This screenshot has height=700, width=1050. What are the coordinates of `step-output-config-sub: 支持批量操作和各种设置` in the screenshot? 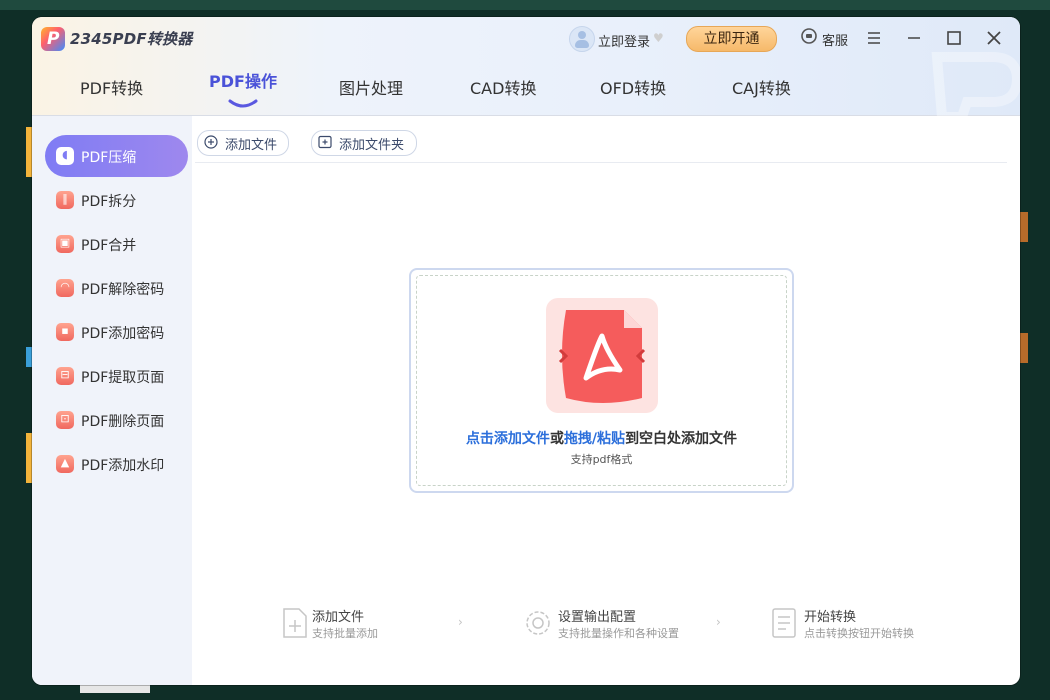 It's located at (618, 633).